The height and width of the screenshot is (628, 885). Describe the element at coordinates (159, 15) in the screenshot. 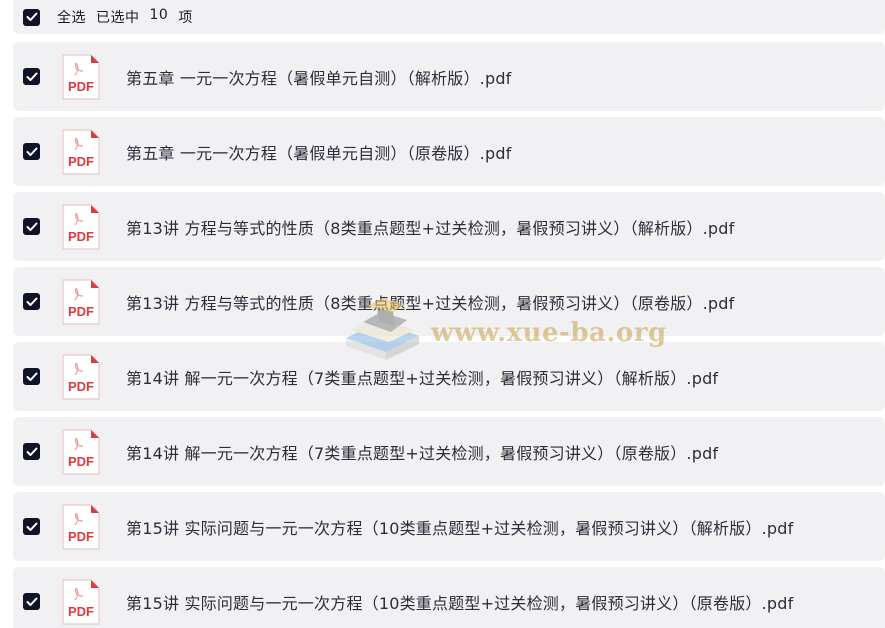

I see `selected-count: 10` at that location.